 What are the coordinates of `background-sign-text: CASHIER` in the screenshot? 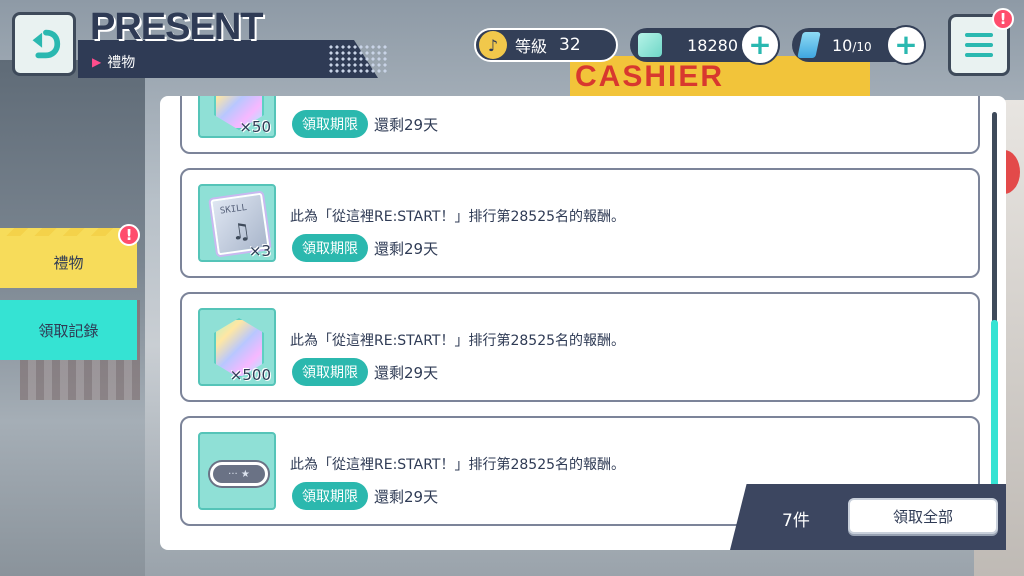 It's located at (650, 76).